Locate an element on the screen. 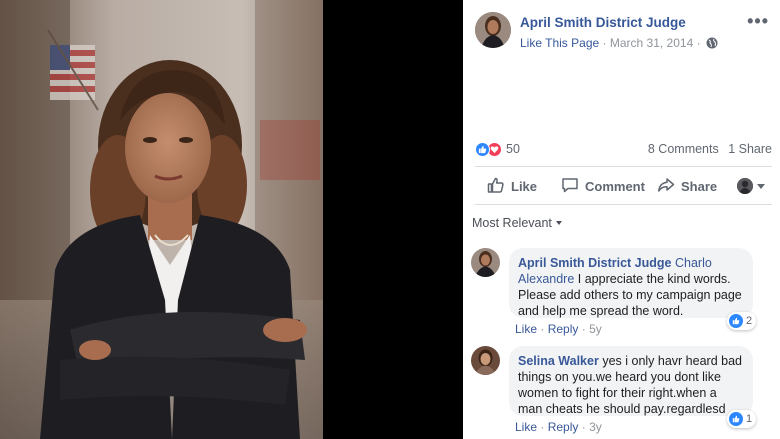 This screenshot has height=439, width=780. comments-count-link: 8 Comments is located at coordinates (683, 149).